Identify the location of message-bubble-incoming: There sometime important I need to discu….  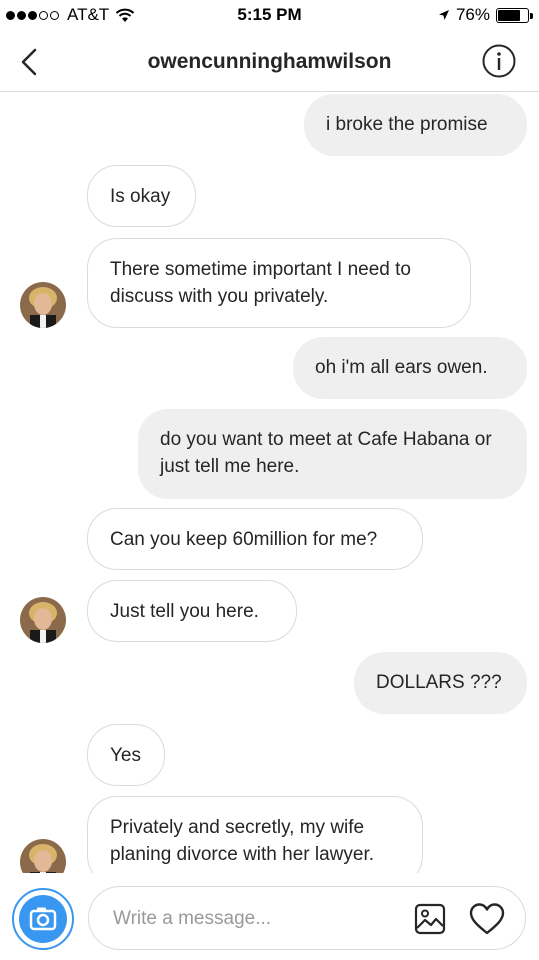
(279, 283).